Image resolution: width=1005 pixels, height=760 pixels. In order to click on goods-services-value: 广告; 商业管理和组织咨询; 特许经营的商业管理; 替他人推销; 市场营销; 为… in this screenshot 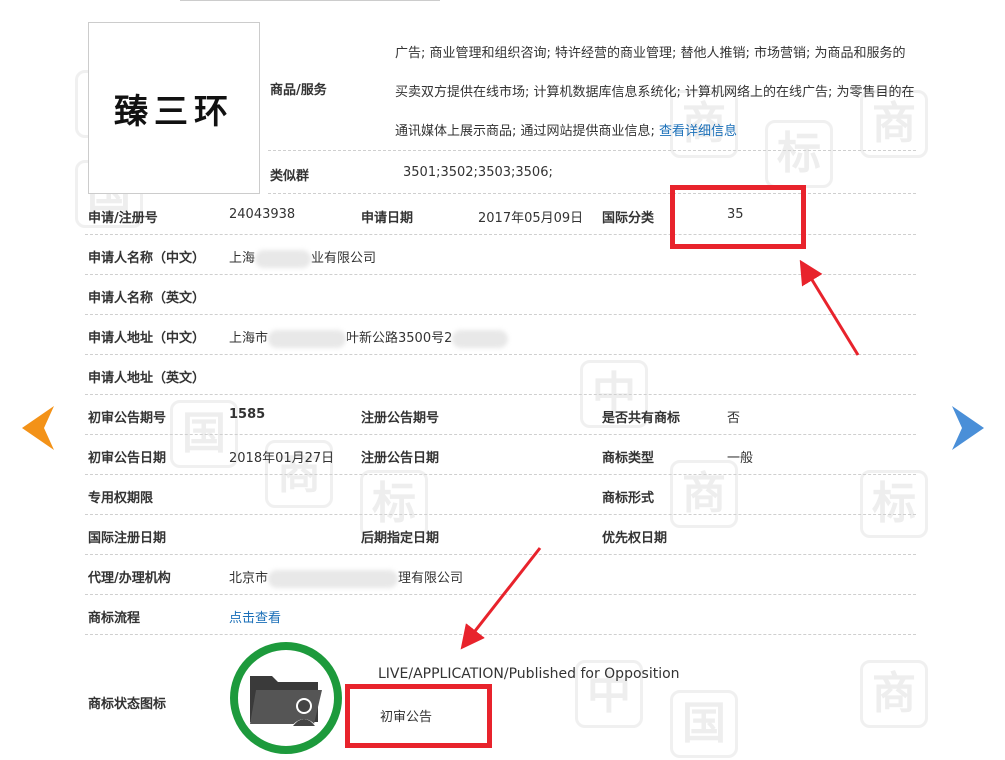, I will do `click(655, 92)`.